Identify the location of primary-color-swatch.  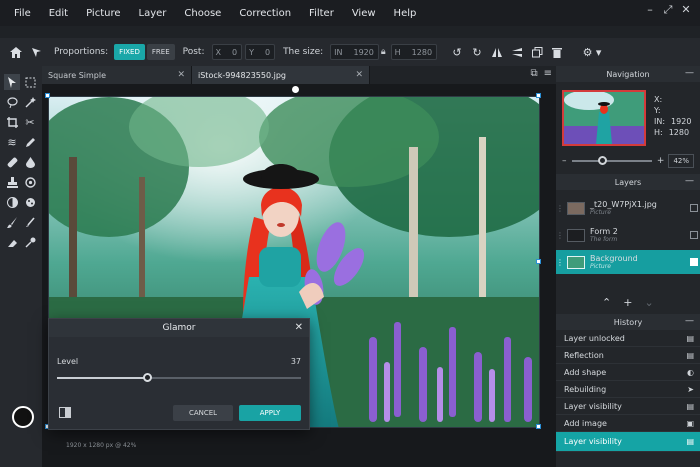
(23, 417).